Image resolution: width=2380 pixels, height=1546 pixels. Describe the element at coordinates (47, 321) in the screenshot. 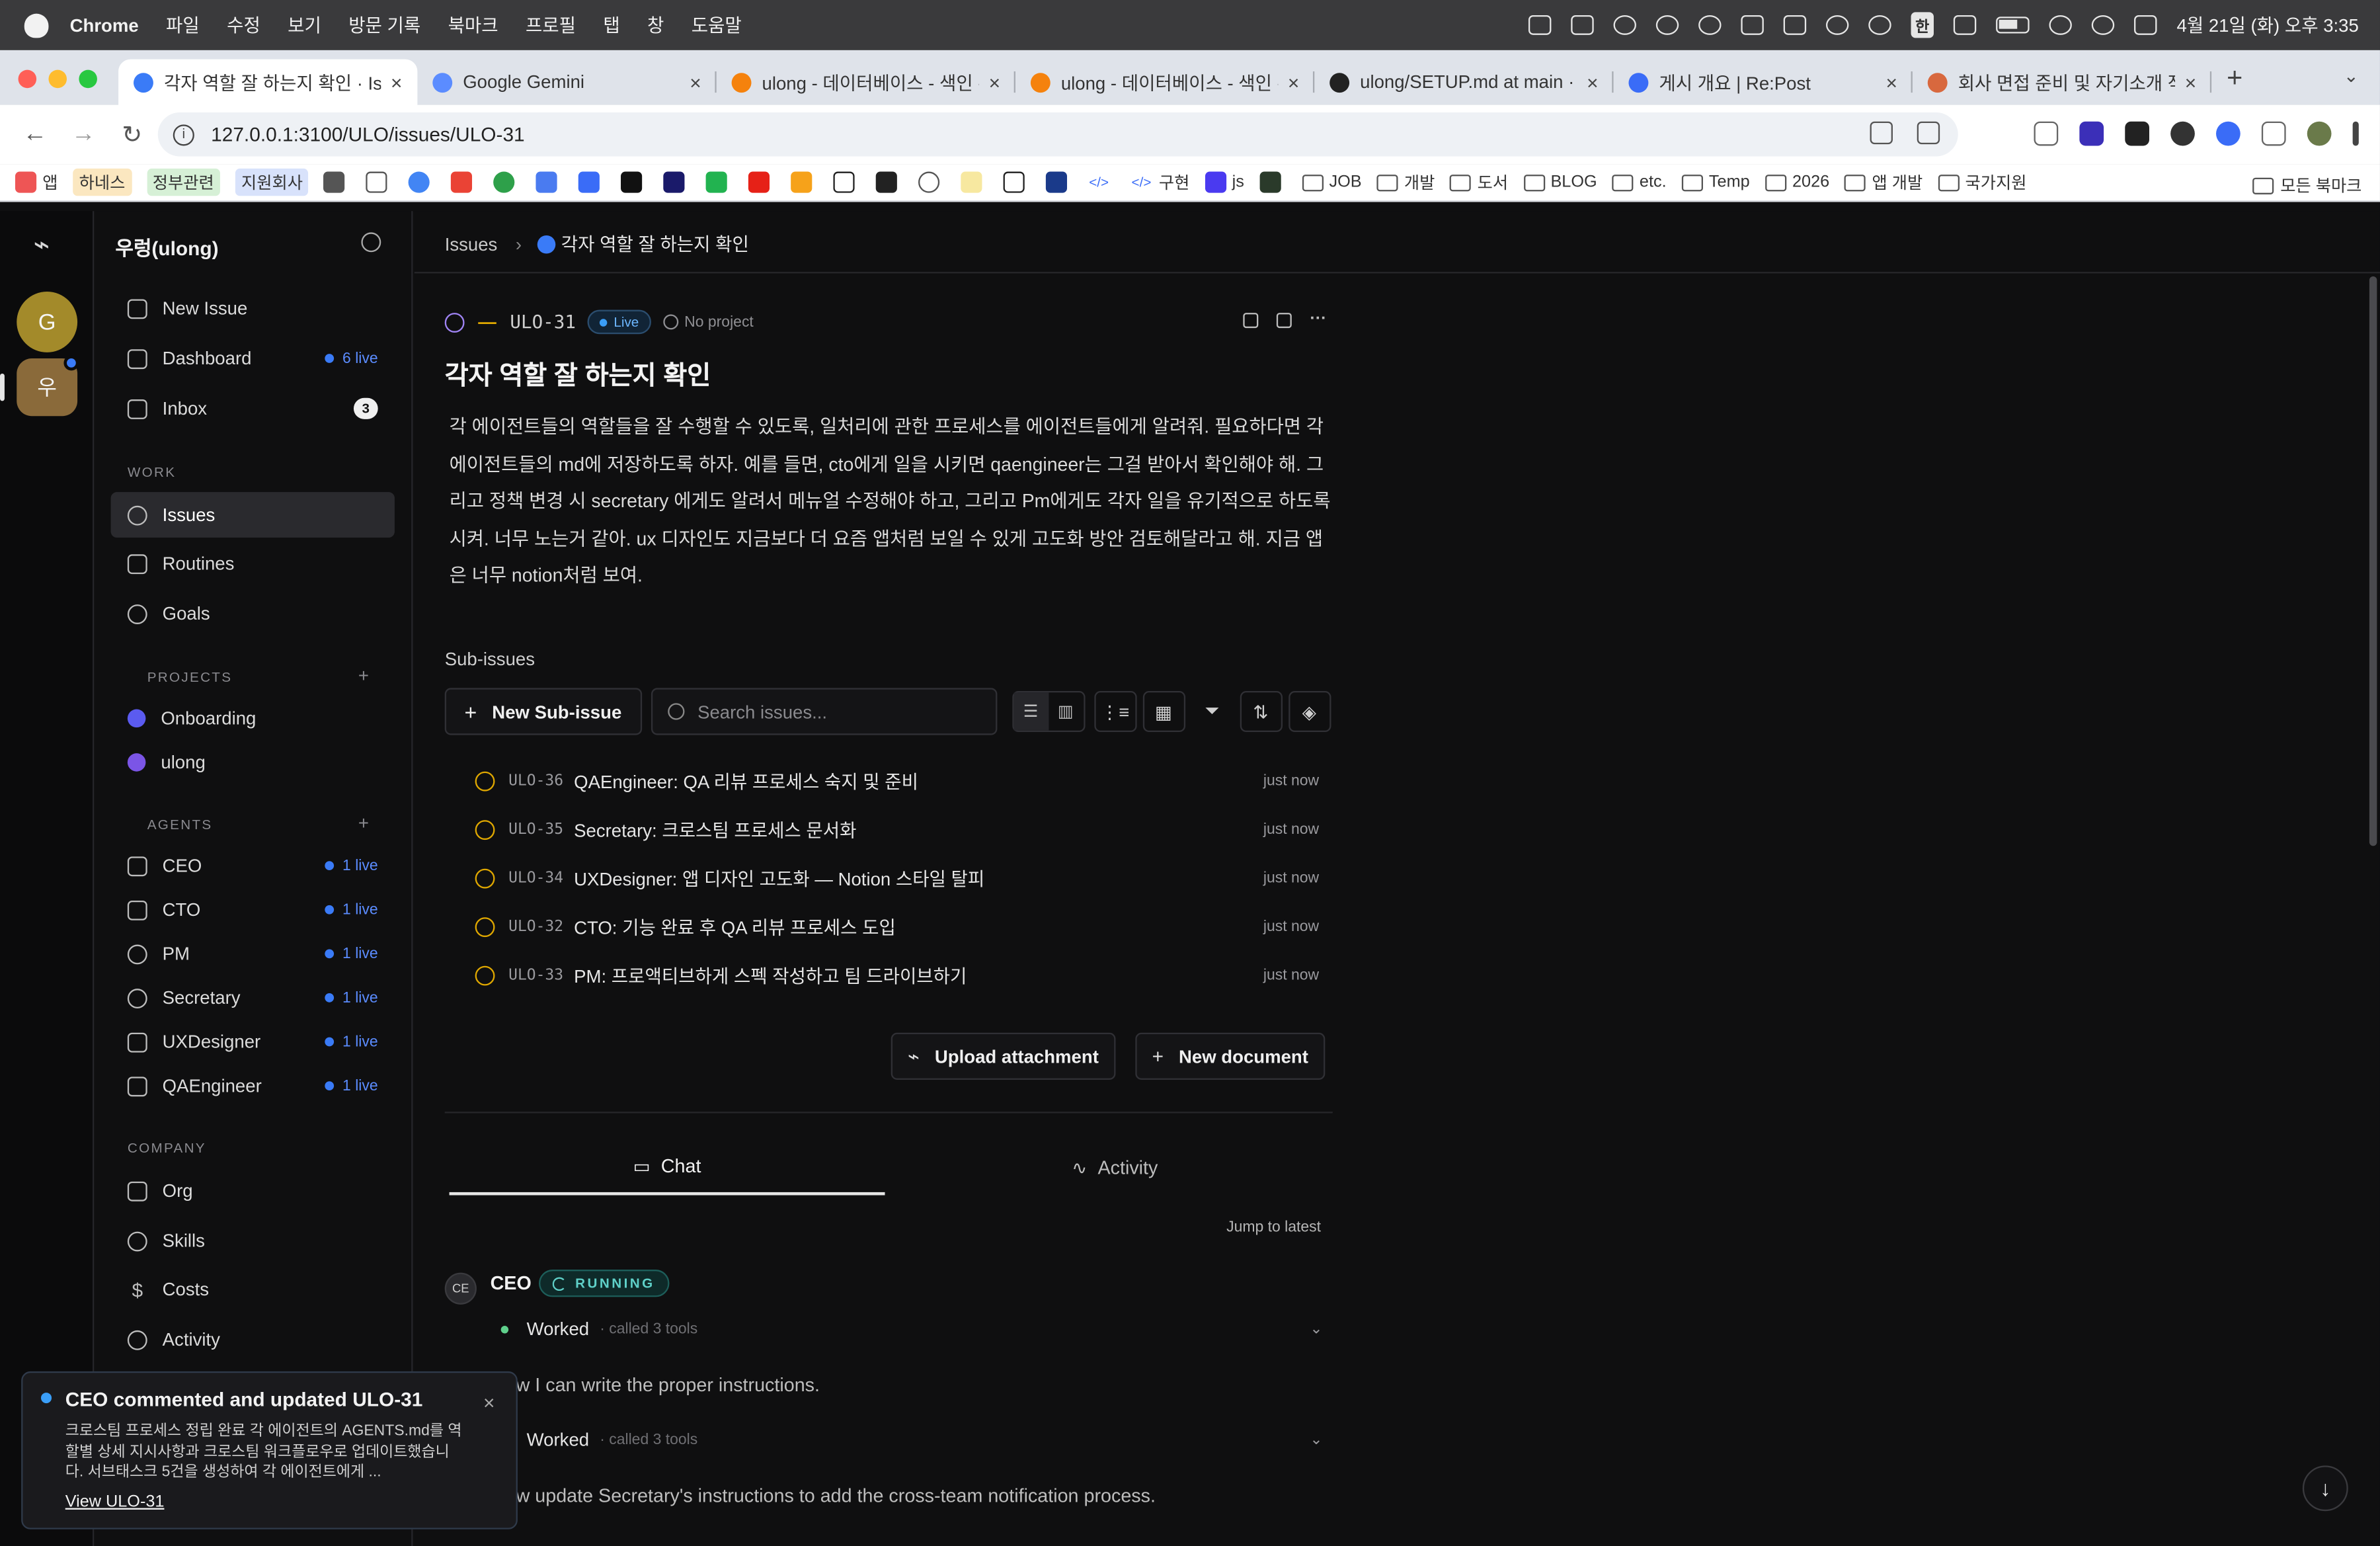

I see `workspace-avatar-g: G` at that location.